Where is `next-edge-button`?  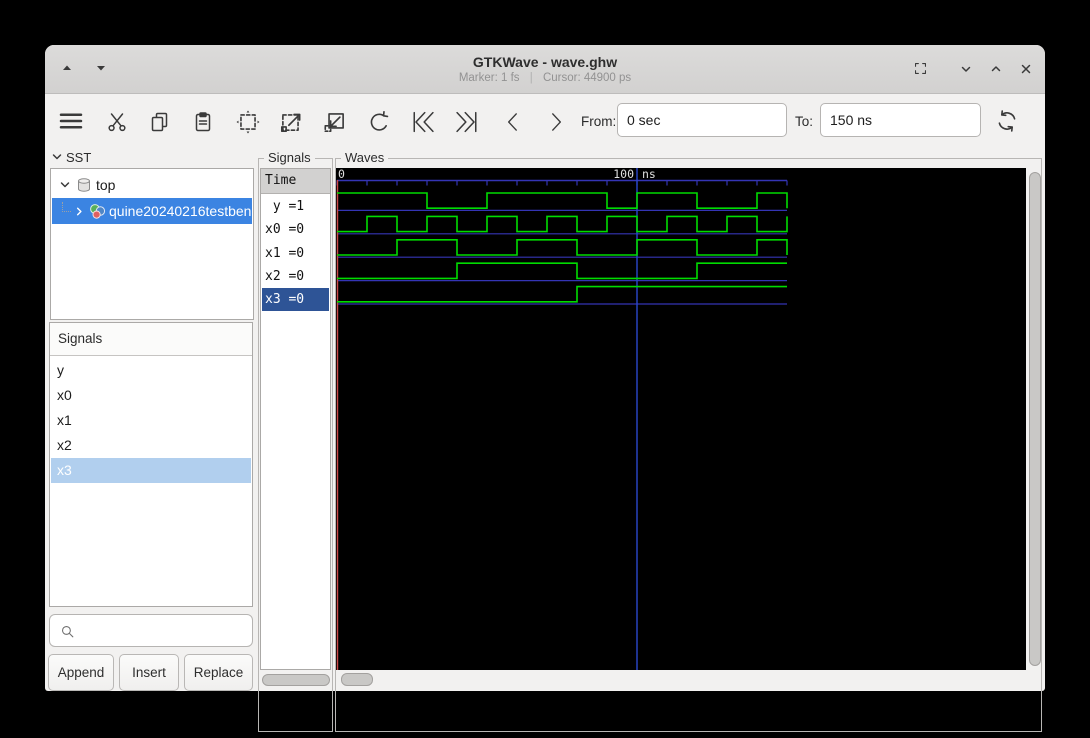
next-edge-button is located at coordinates (556, 122).